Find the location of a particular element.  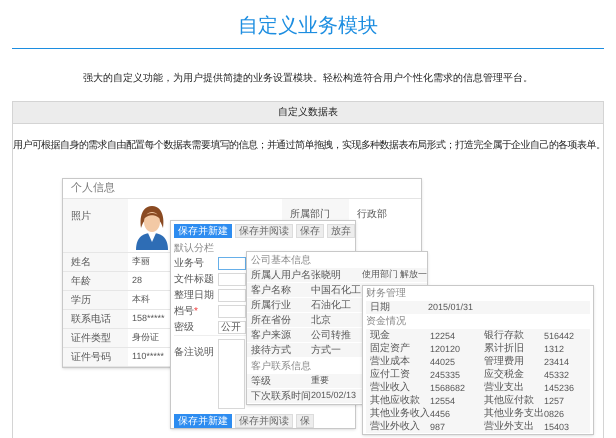

field-value: 12554 is located at coordinates (443, 400).